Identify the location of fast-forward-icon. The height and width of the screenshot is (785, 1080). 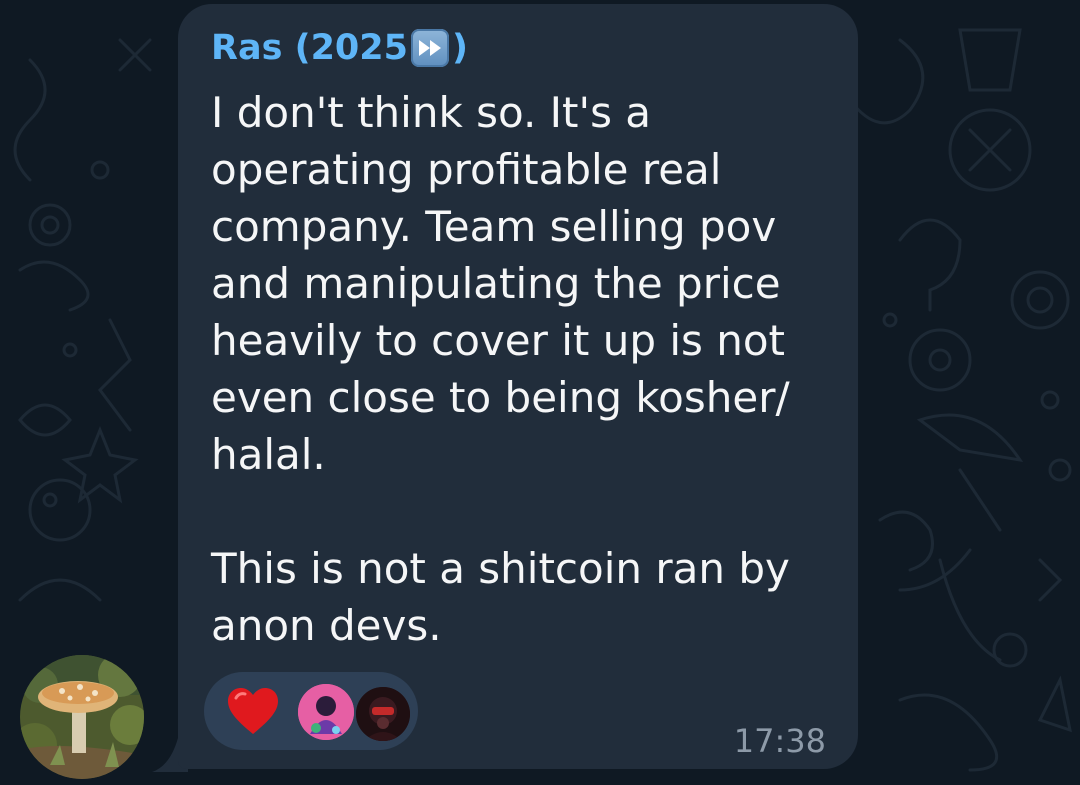
(430, 48).